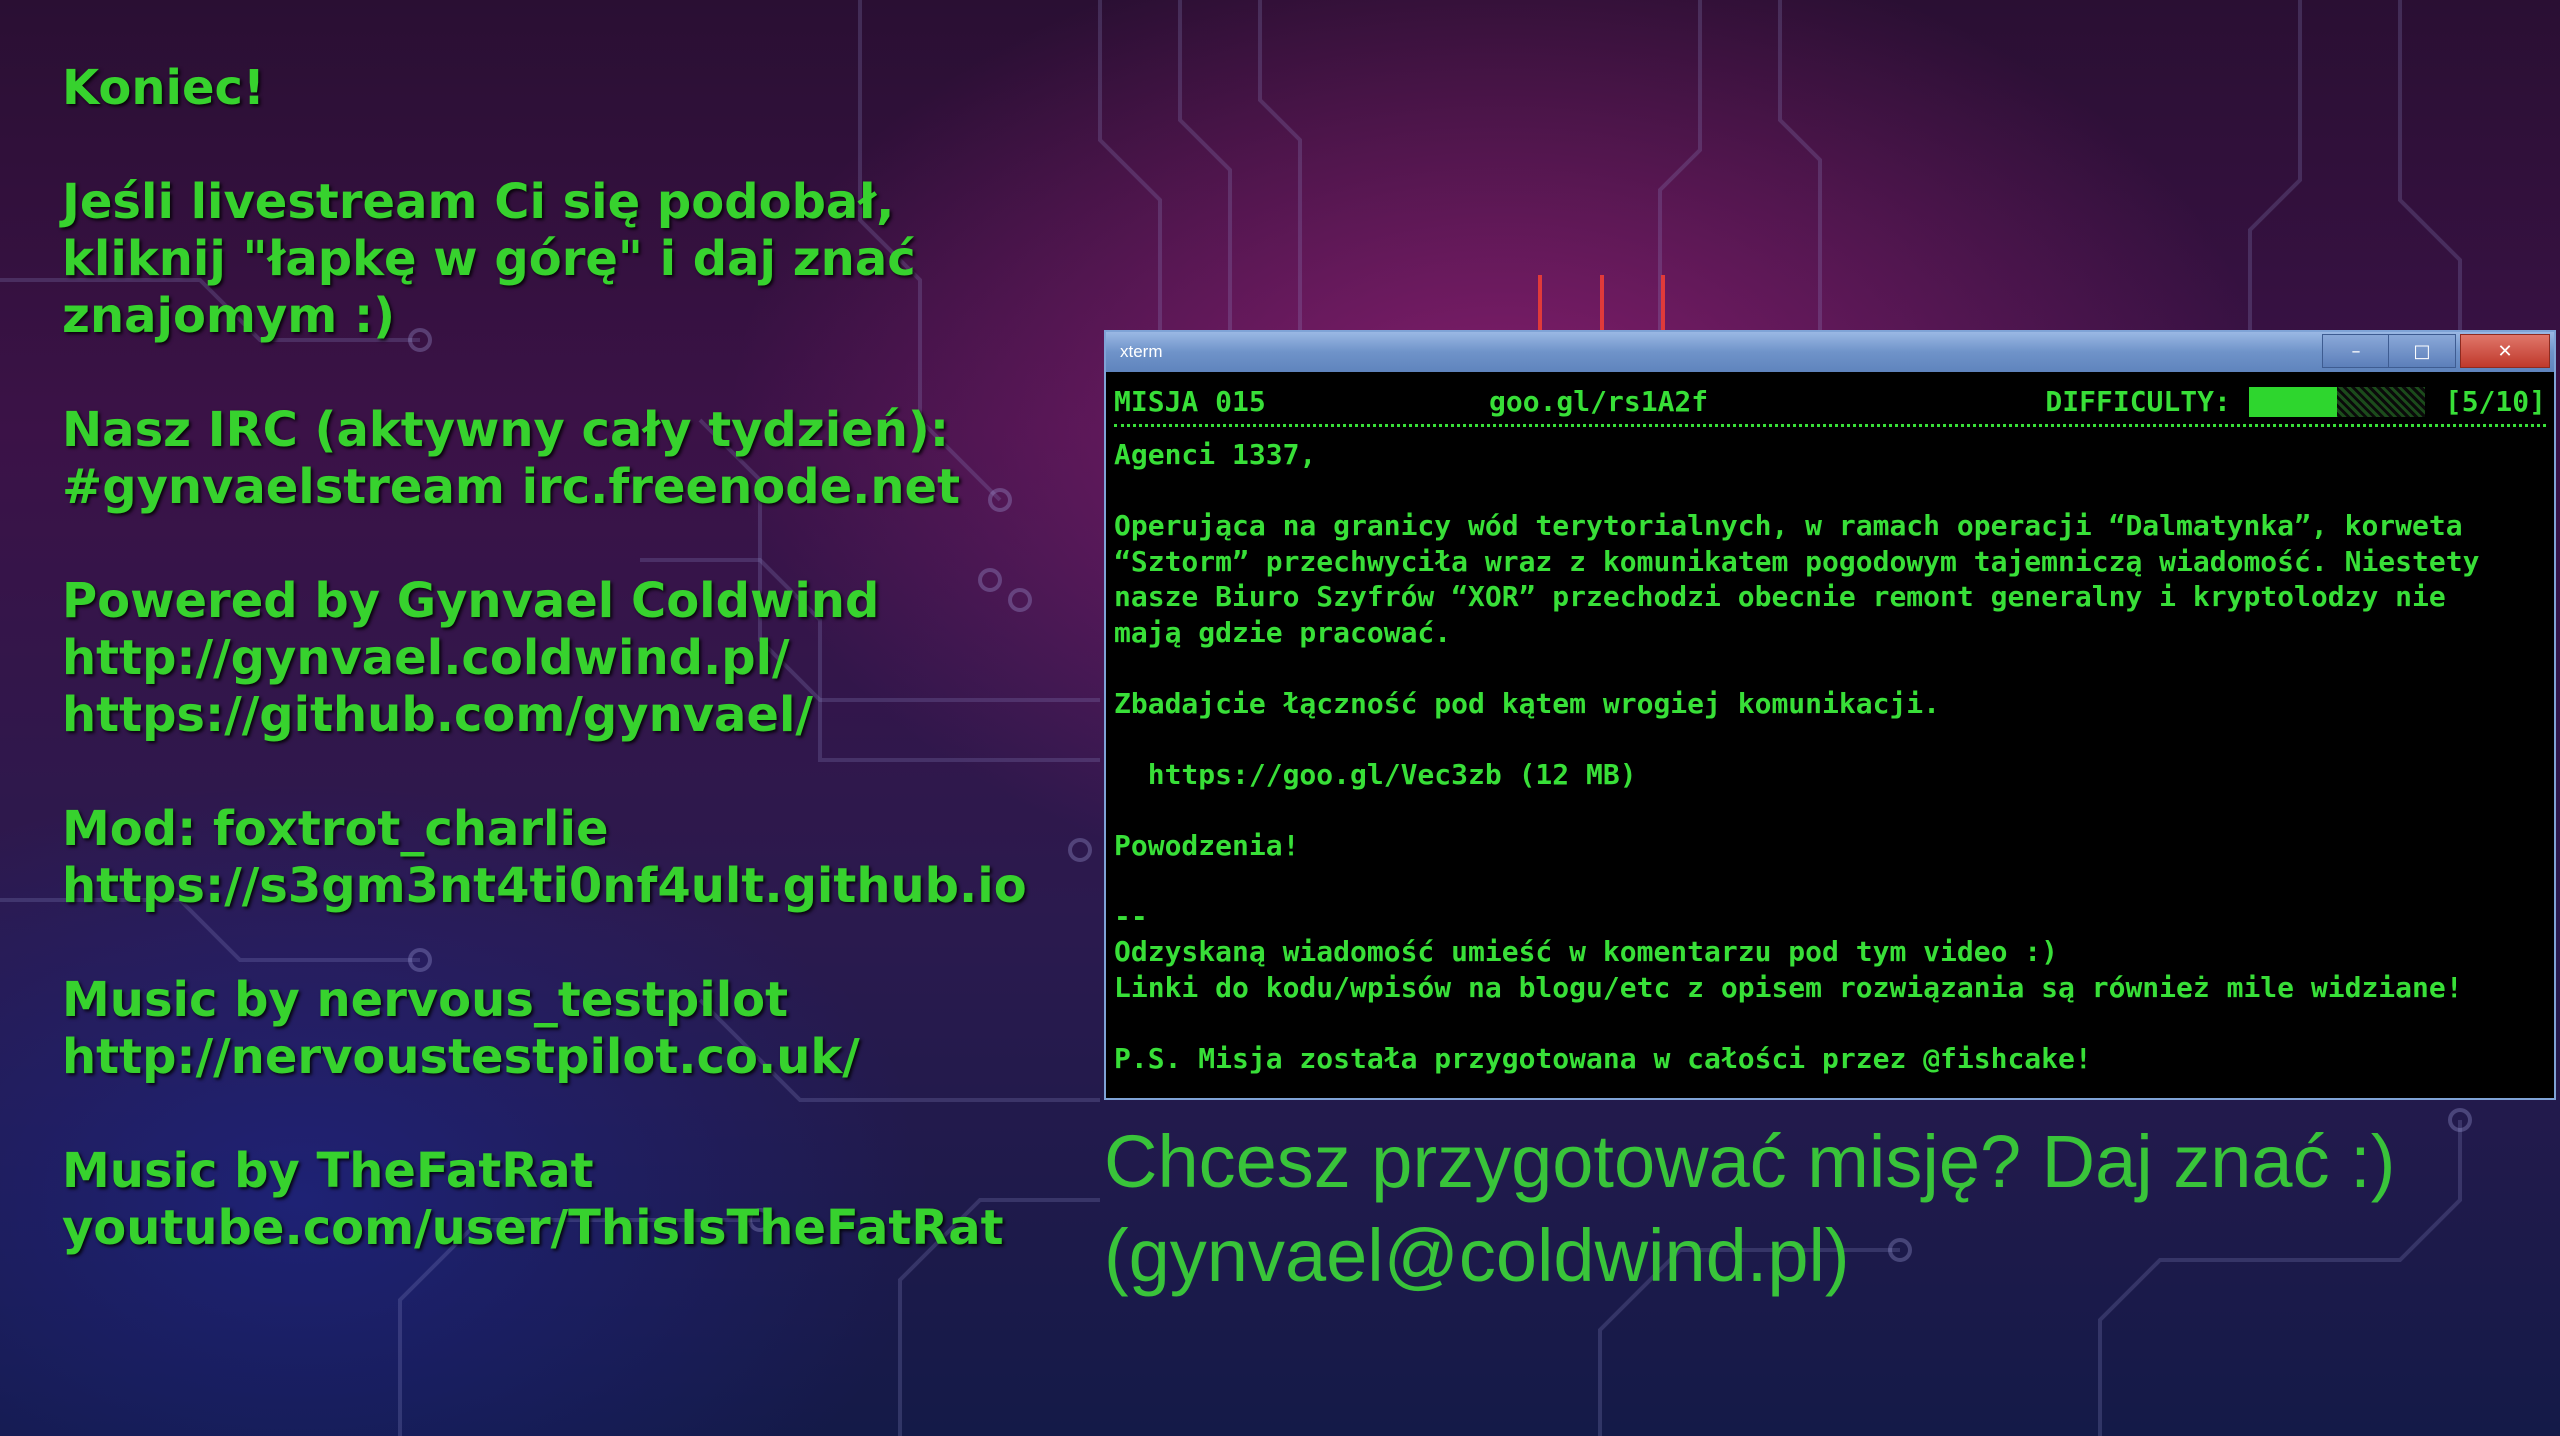 Image resolution: width=2560 pixels, height=1436 pixels. What do you see at coordinates (2292, 401) in the screenshot?
I see `difficulty-bar-fill` at bounding box center [2292, 401].